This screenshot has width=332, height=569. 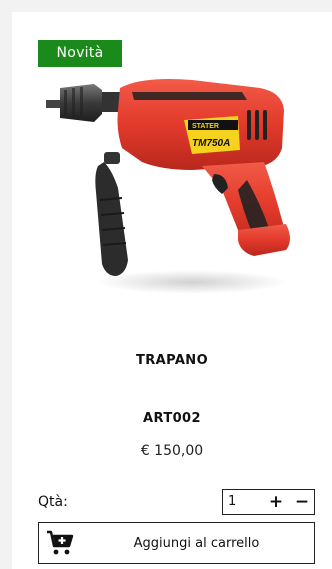 What do you see at coordinates (205, 126) in the screenshot?
I see `brand-text: STATER` at bounding box center [205, 126].